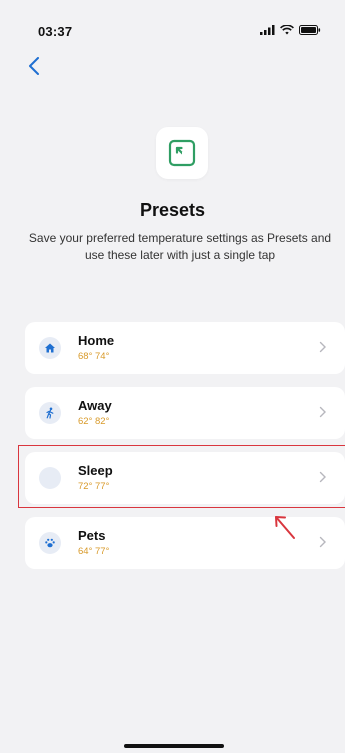 The height and width of the screenshot is (753, 345). Describe the element at coordinates (310, 30) in the screenshot. I see `battery-icon` at that location.